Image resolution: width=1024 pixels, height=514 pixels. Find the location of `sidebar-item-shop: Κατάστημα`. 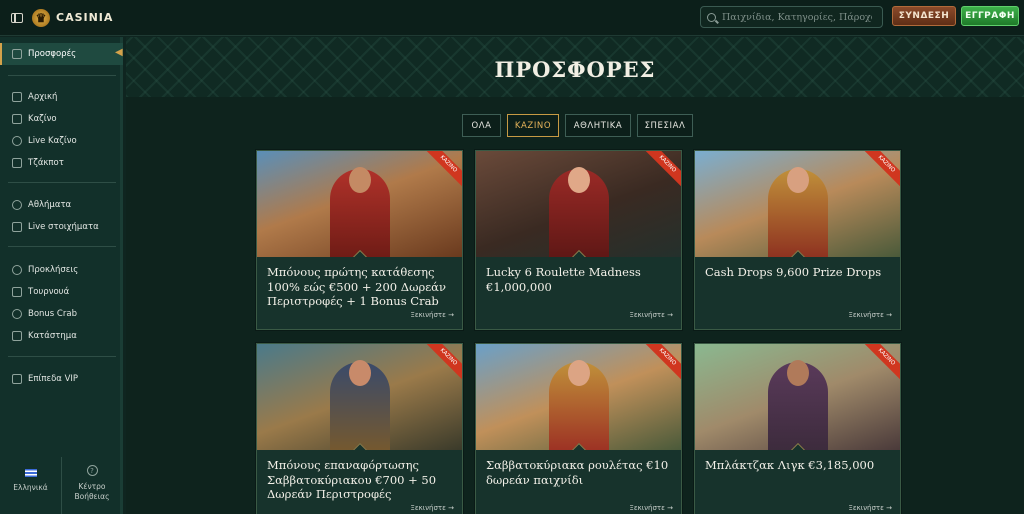

sidebar-item-shop: Κατάστημα is located at coordinates (61, 336).